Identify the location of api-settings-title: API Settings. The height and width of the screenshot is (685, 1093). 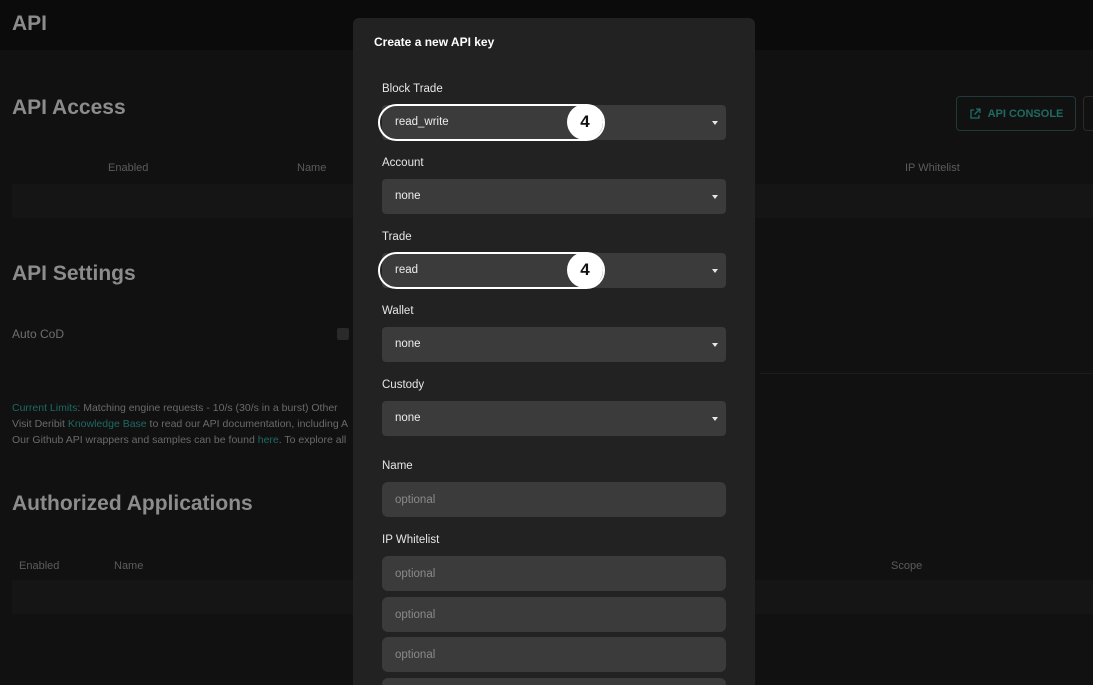
(74, 273).